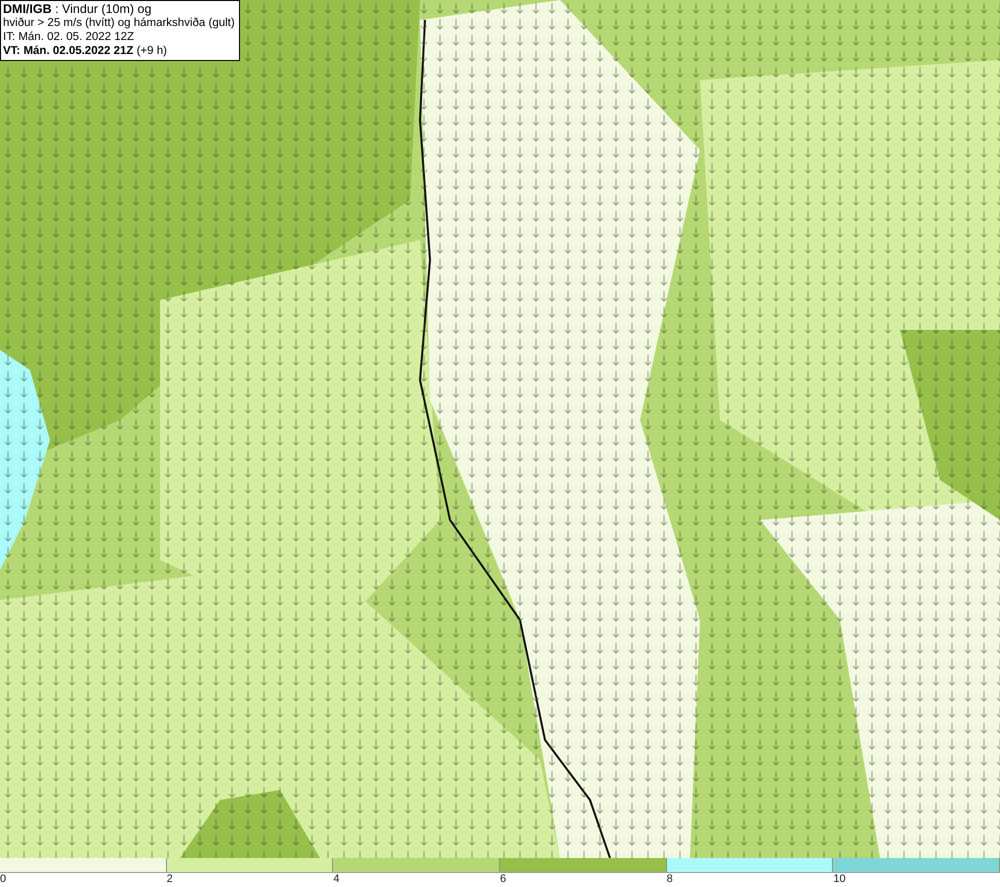 This screenshot has width=1000, height=887. Describe the element at coordinates (3, 879) in the screenshot. I see `legend-tick-label: 0` at that location.